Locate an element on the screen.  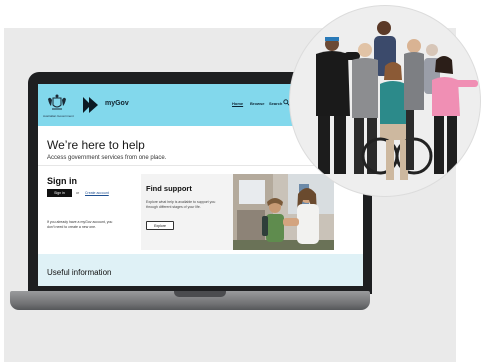
or-text: or is located at coordinates (78, 193).